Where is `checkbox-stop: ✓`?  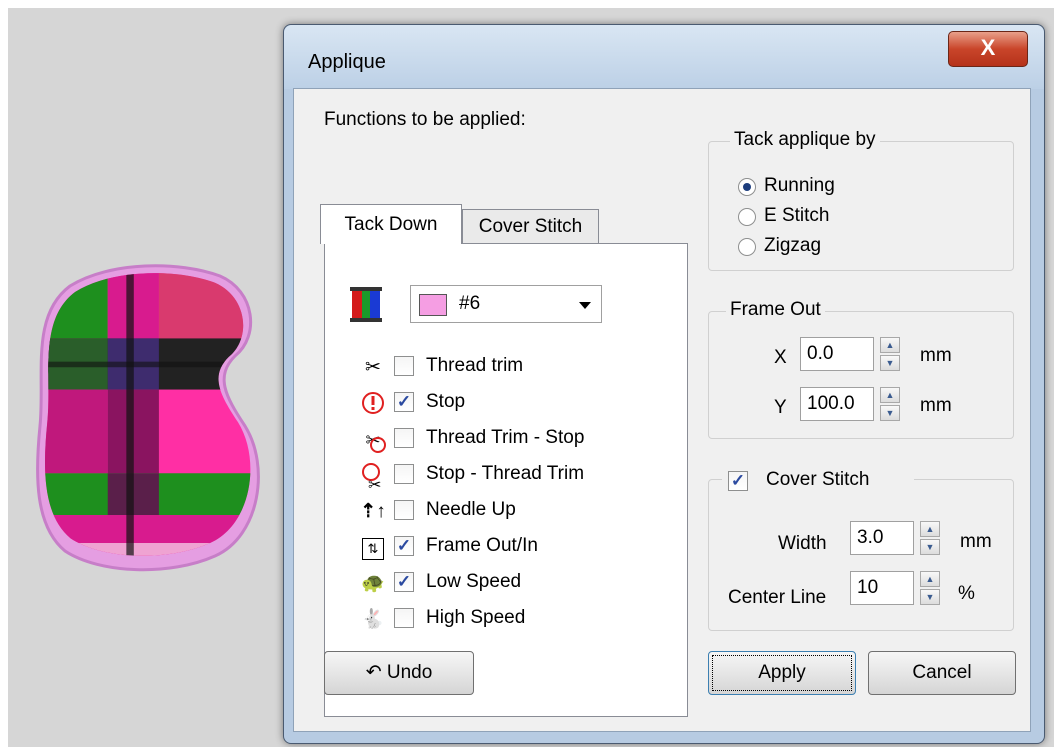 checkbox-stop: ✓ is located at coordinates (404, 402).